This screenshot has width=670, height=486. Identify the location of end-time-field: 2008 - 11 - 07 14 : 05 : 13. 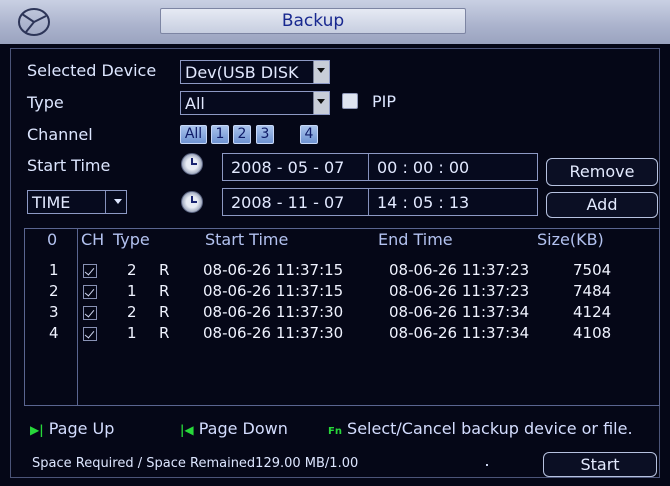
(380, 202).